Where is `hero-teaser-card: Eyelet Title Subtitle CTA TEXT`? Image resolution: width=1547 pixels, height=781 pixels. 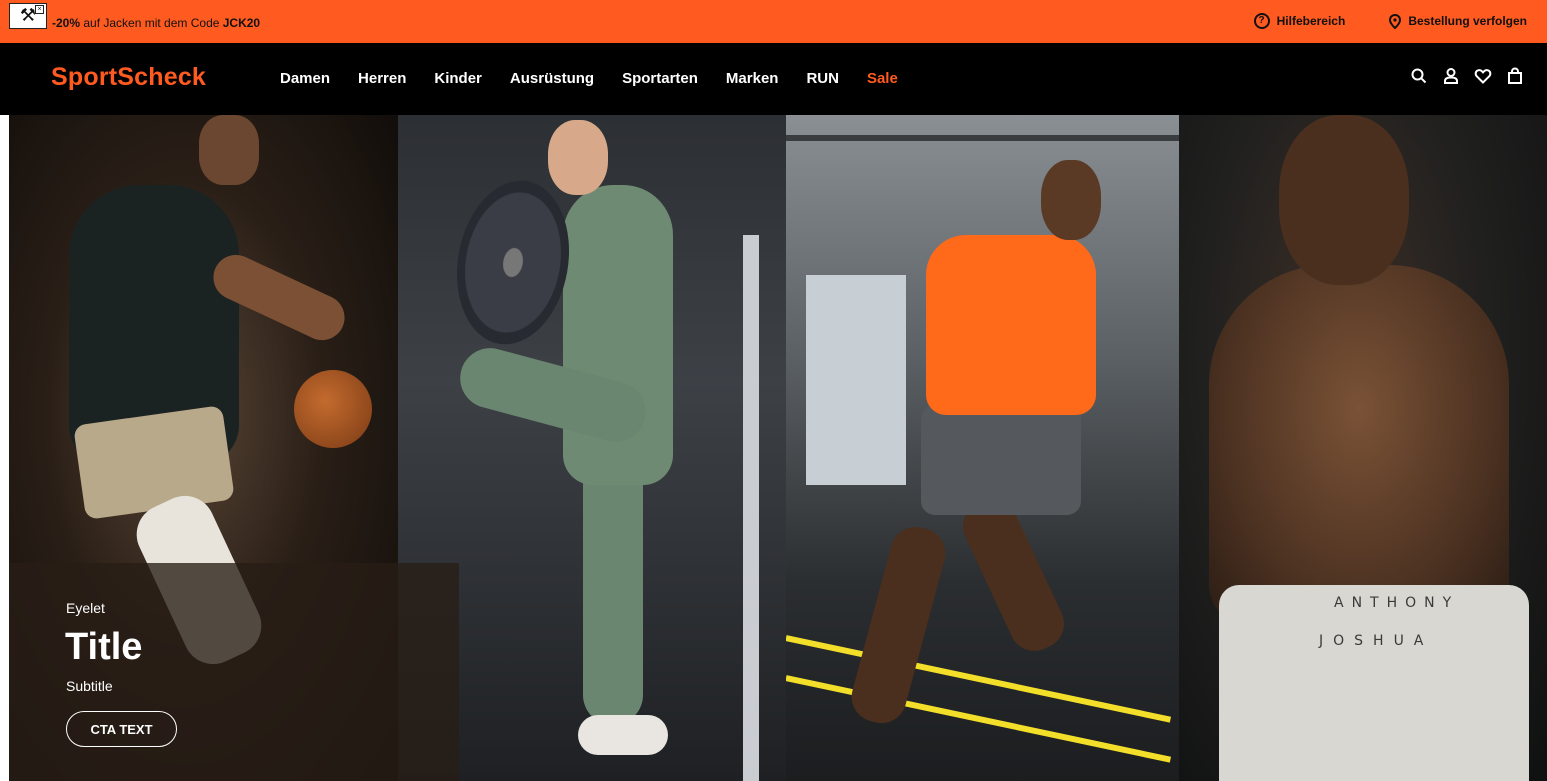 hero-teaser-card: Eyelet Title Subtitle CTA TEXT is located at coordinates (234, 672).